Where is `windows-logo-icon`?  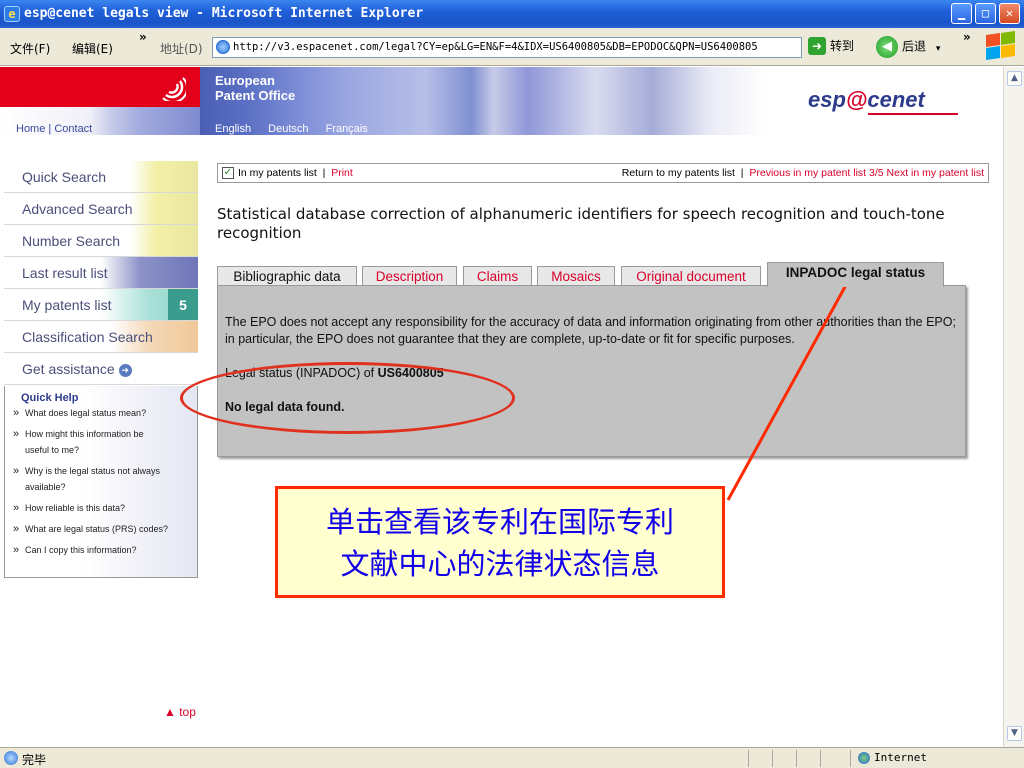
windows-logo-icon is located at coordinates (1001, 46).